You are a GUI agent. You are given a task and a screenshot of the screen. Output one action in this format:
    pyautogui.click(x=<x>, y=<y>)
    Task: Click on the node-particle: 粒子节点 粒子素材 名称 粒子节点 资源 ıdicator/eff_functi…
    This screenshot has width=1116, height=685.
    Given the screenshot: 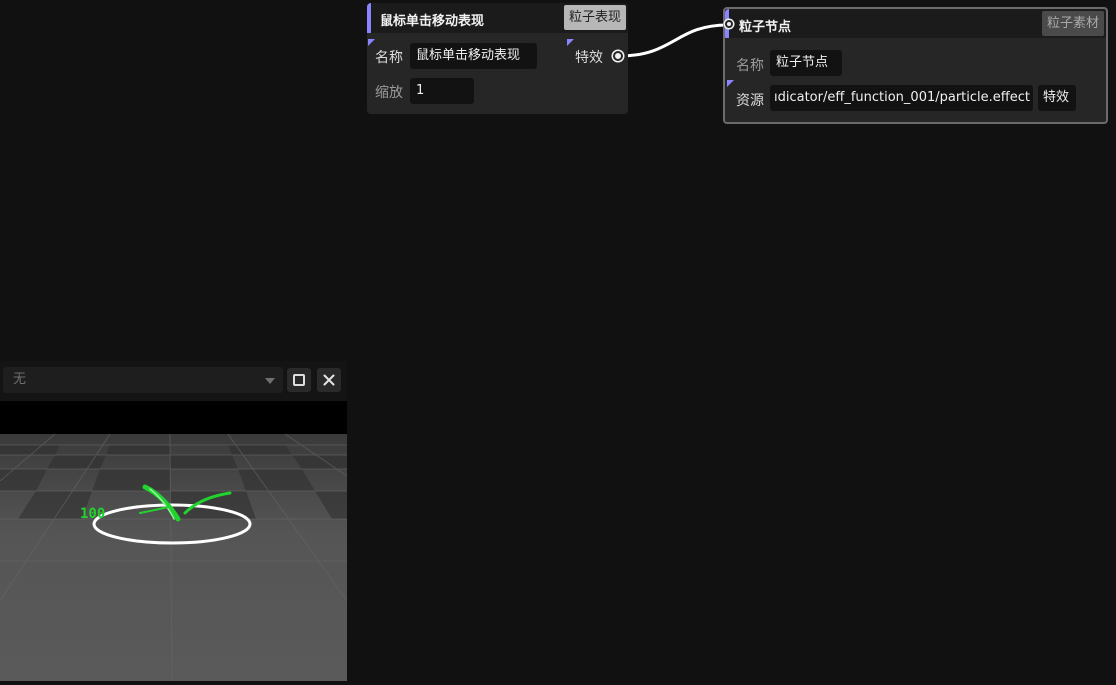 What is the action you would take?
    pyautogui.click(x=915, y=65)
    